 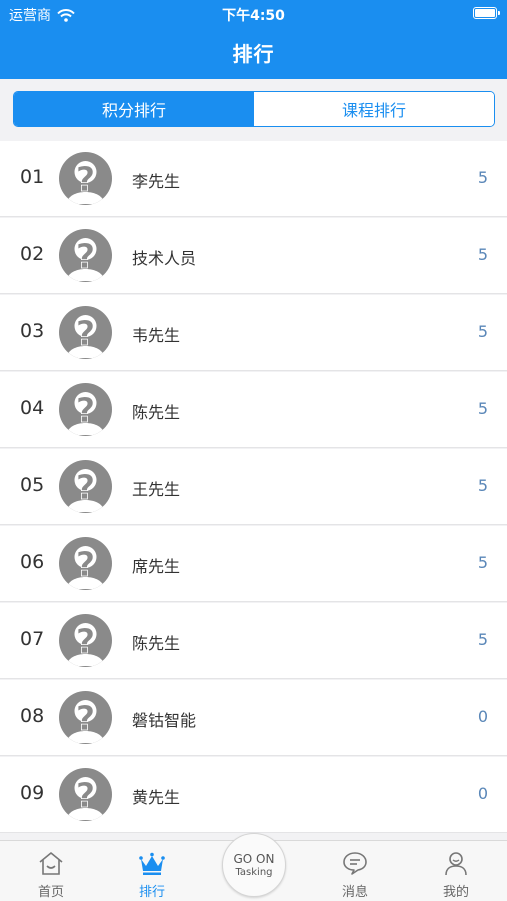 I want to click on crown-icon, so click(x=152, y=863).